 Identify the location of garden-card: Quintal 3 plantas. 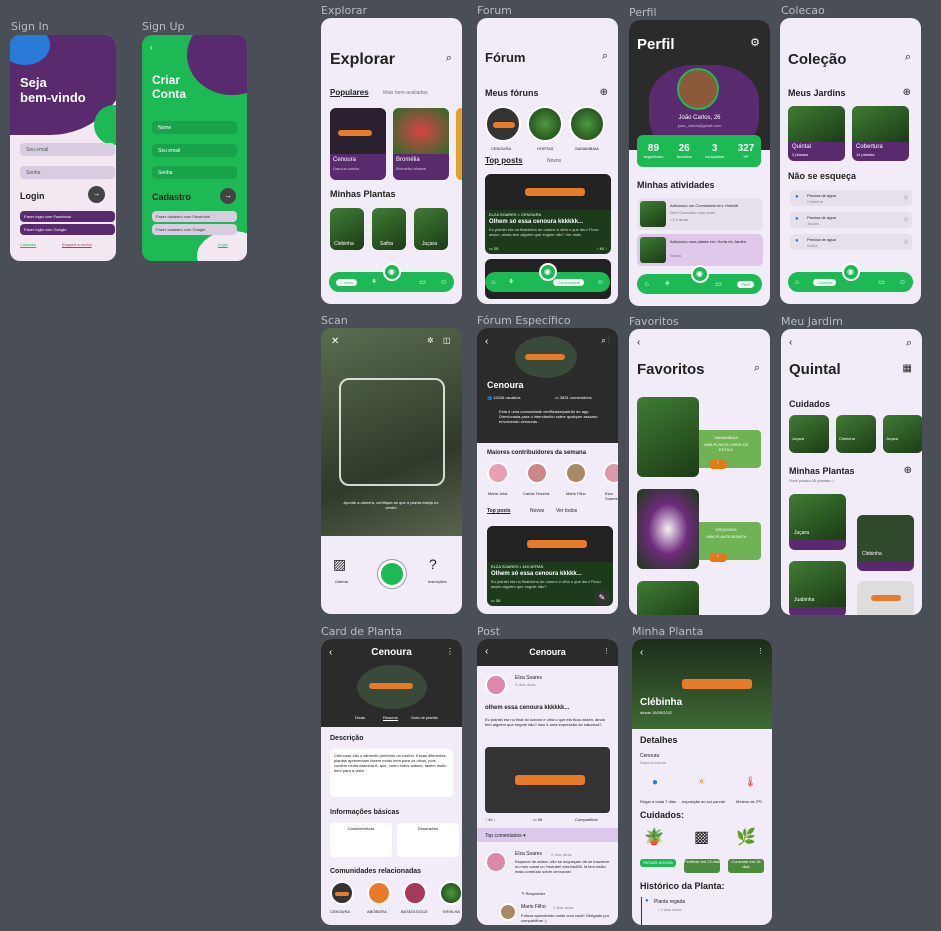
(816, 133).